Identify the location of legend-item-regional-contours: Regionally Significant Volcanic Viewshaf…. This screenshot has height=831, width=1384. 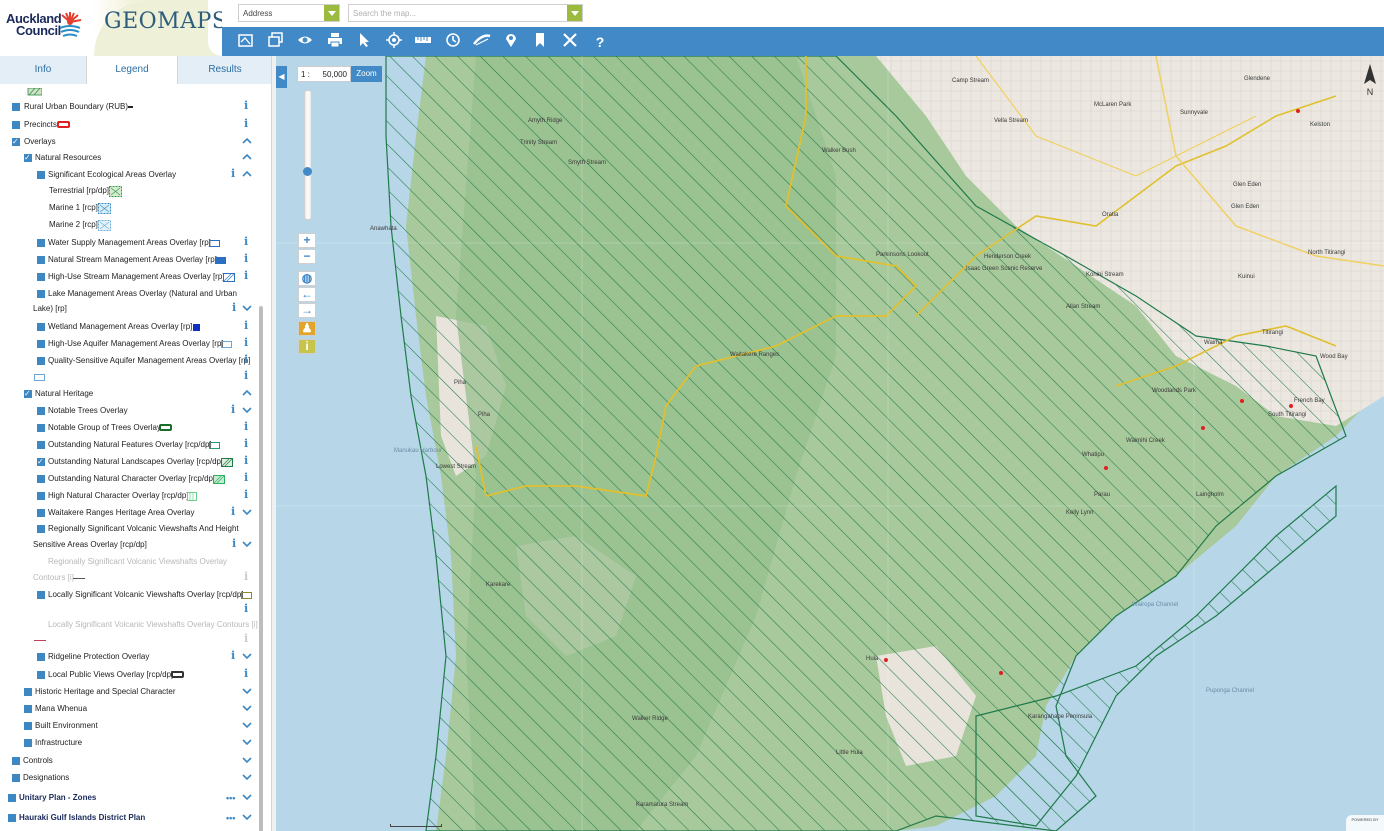
(146, 562).